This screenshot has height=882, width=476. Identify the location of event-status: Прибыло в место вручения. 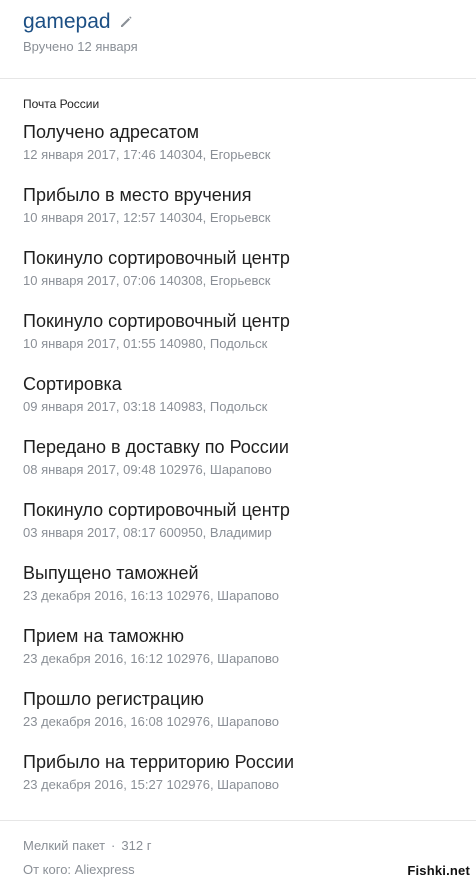
(137, 195).